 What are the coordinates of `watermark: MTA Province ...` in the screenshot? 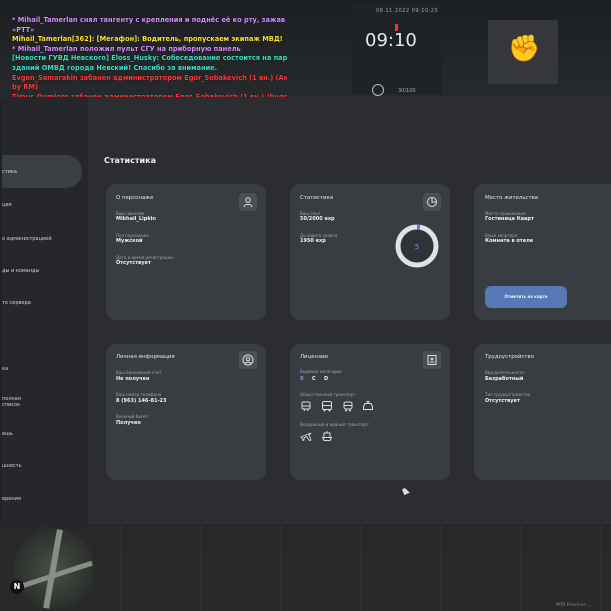 It's located at (574, 605).